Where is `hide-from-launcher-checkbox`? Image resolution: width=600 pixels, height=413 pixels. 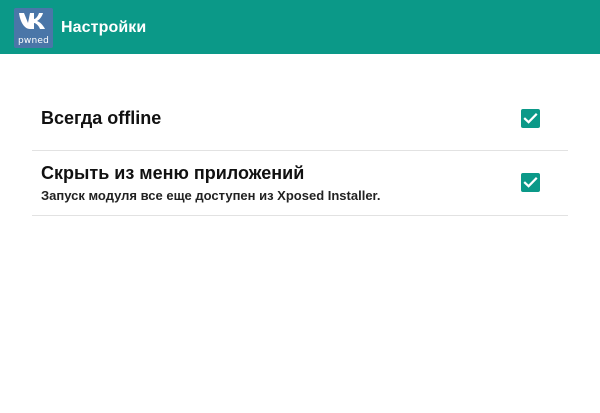
hide-from-launcher-checkbox is located at coordinates (530, 182).